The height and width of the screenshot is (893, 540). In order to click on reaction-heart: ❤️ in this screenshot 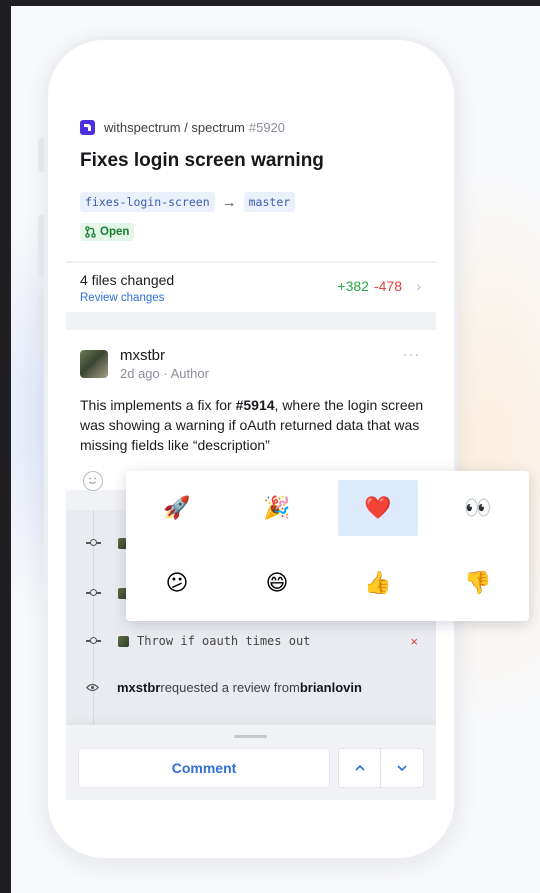, I will do `click(378, 508)`.